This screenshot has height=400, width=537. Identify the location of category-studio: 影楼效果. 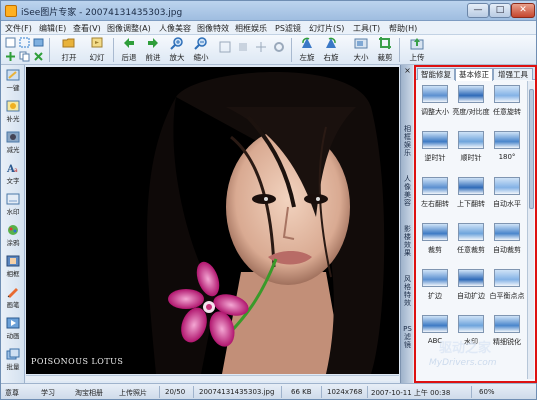
(407, 241).